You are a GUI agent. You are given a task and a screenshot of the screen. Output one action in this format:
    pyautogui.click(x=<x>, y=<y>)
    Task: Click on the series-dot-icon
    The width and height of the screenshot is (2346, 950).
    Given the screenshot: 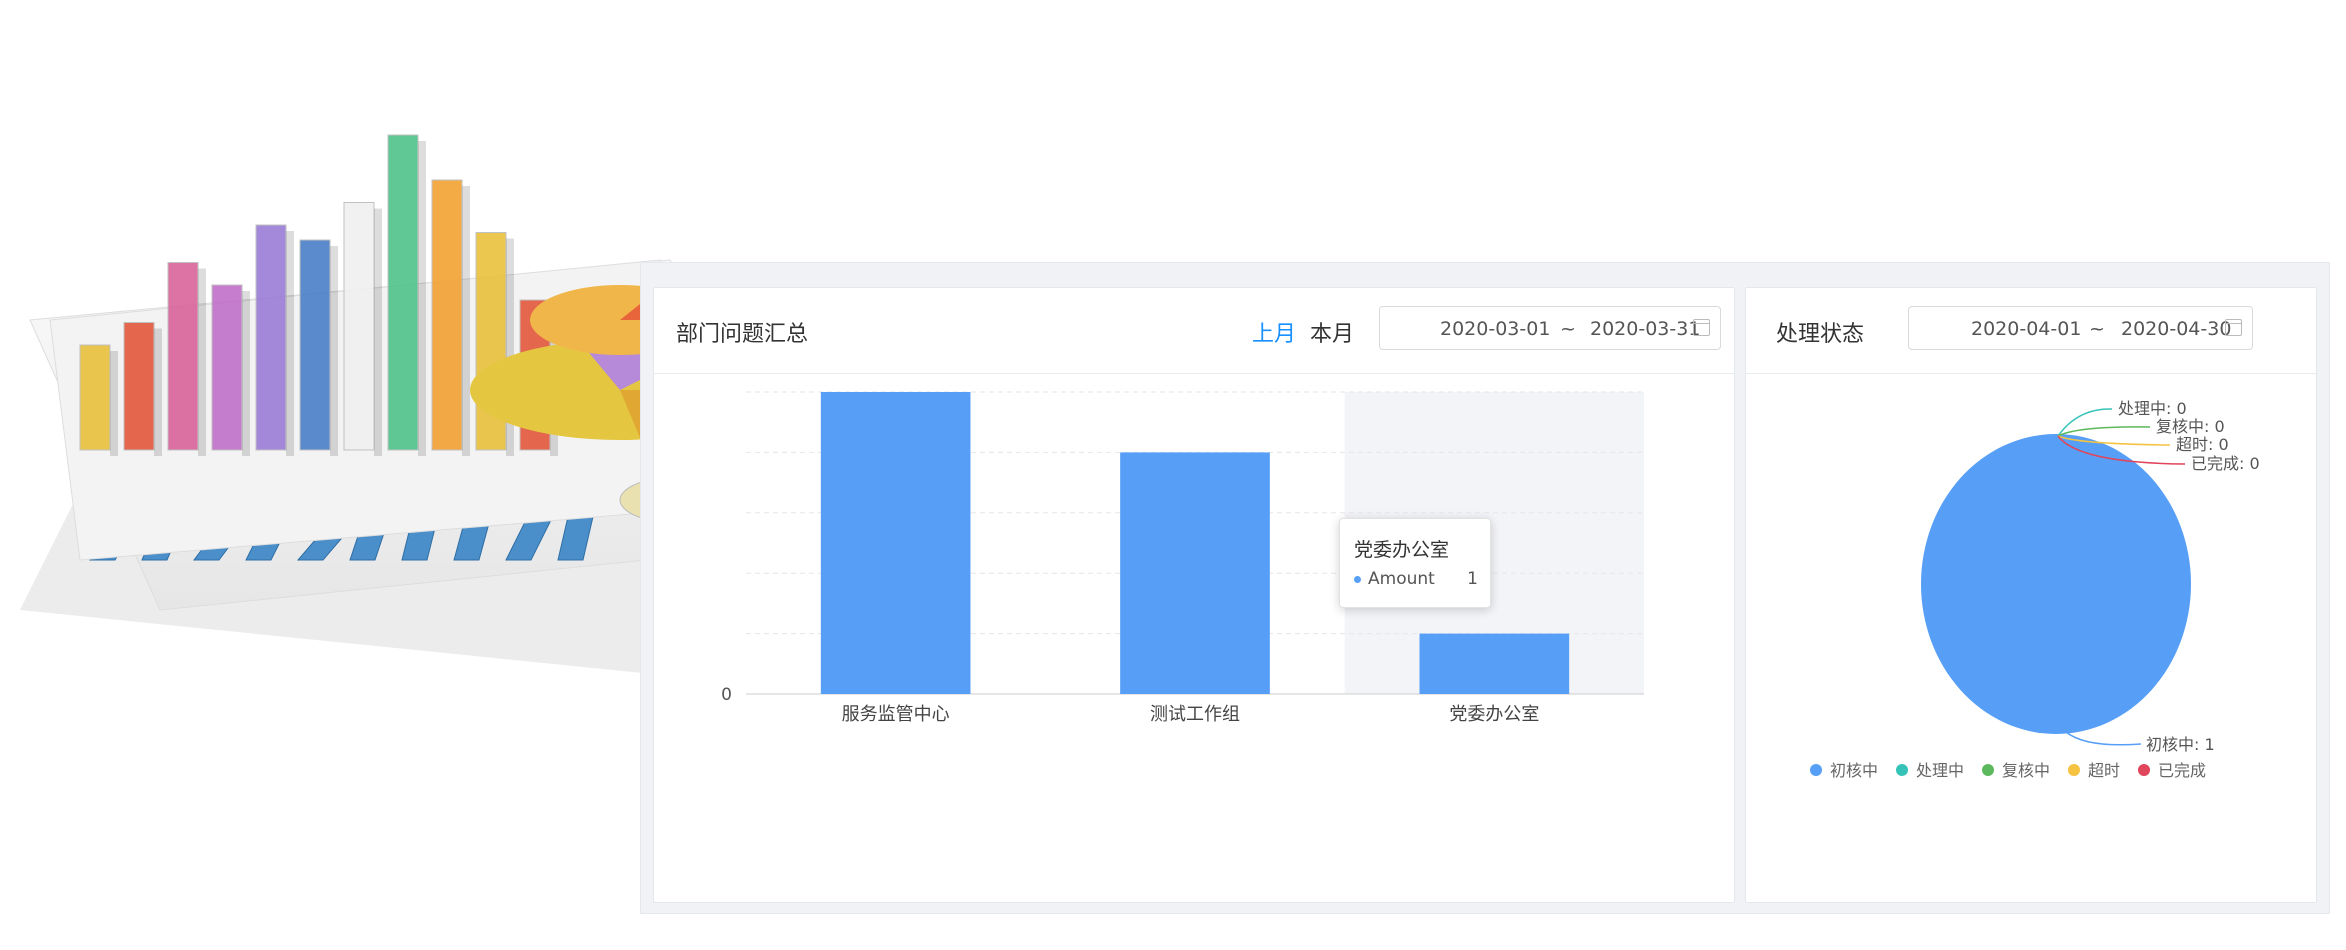 What is the action you would take?
    pyautogui.click(x=1357, y=579)
    